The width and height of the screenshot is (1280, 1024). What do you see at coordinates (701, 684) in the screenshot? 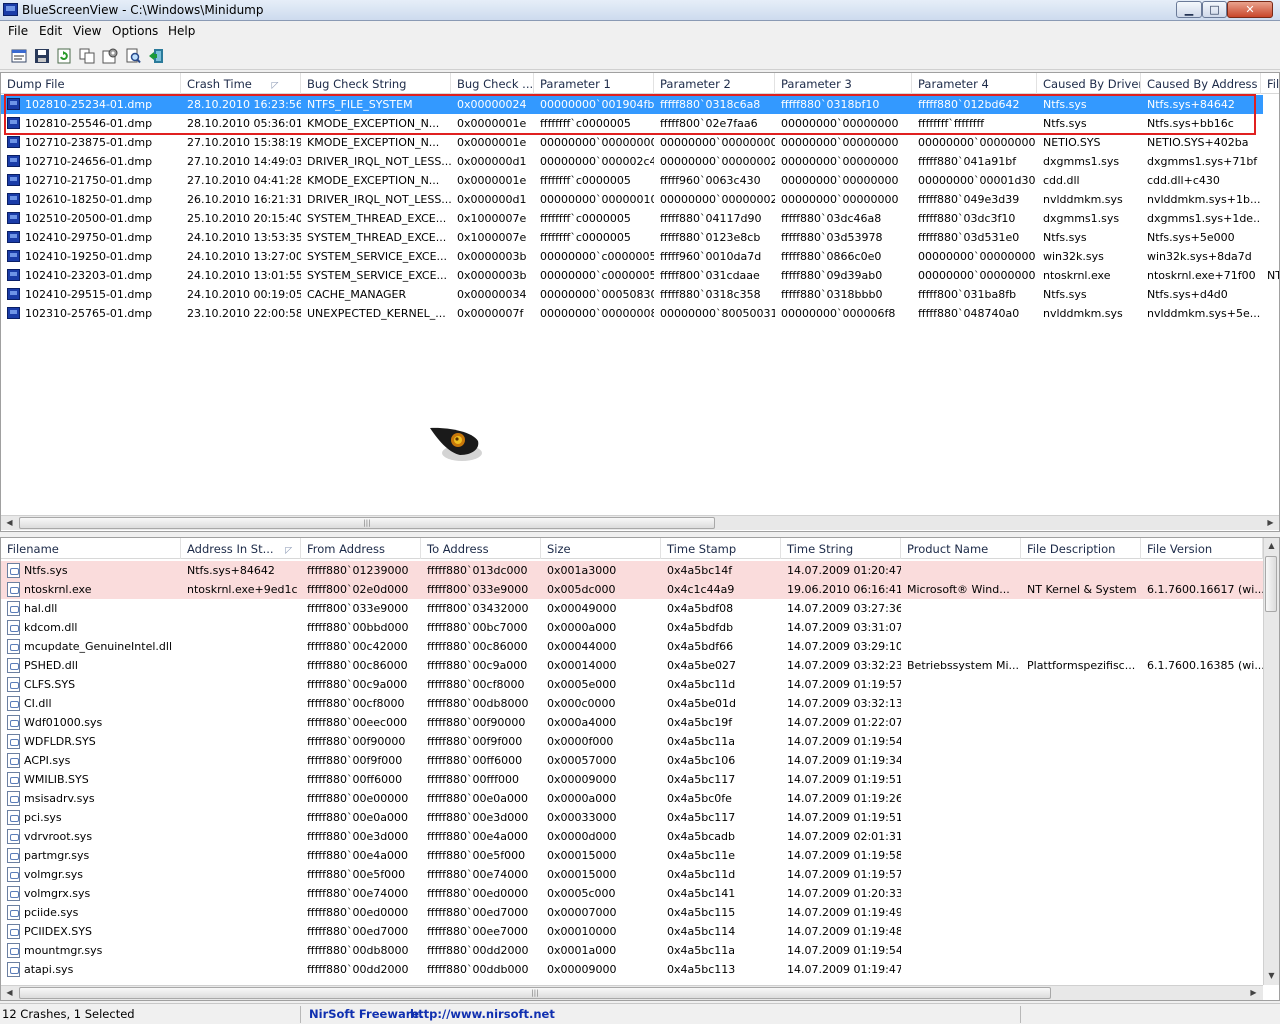
I see `cell-time-stamp: 0x4a5bc11d` at bounding box center [701, 684].